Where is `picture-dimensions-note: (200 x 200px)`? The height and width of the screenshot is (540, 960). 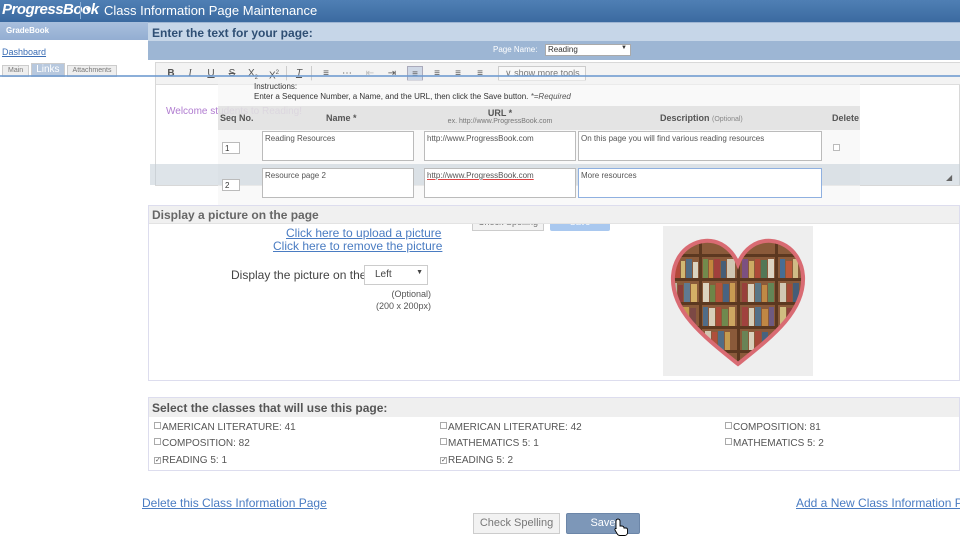 picture-dimensions-note: (200 x 200px) is located at coordinates (403, 306).